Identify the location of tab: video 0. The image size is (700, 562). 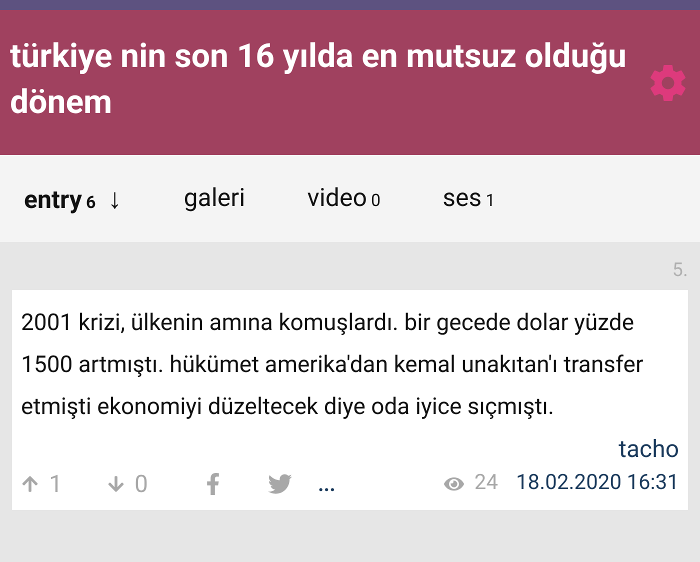
(344, 199).